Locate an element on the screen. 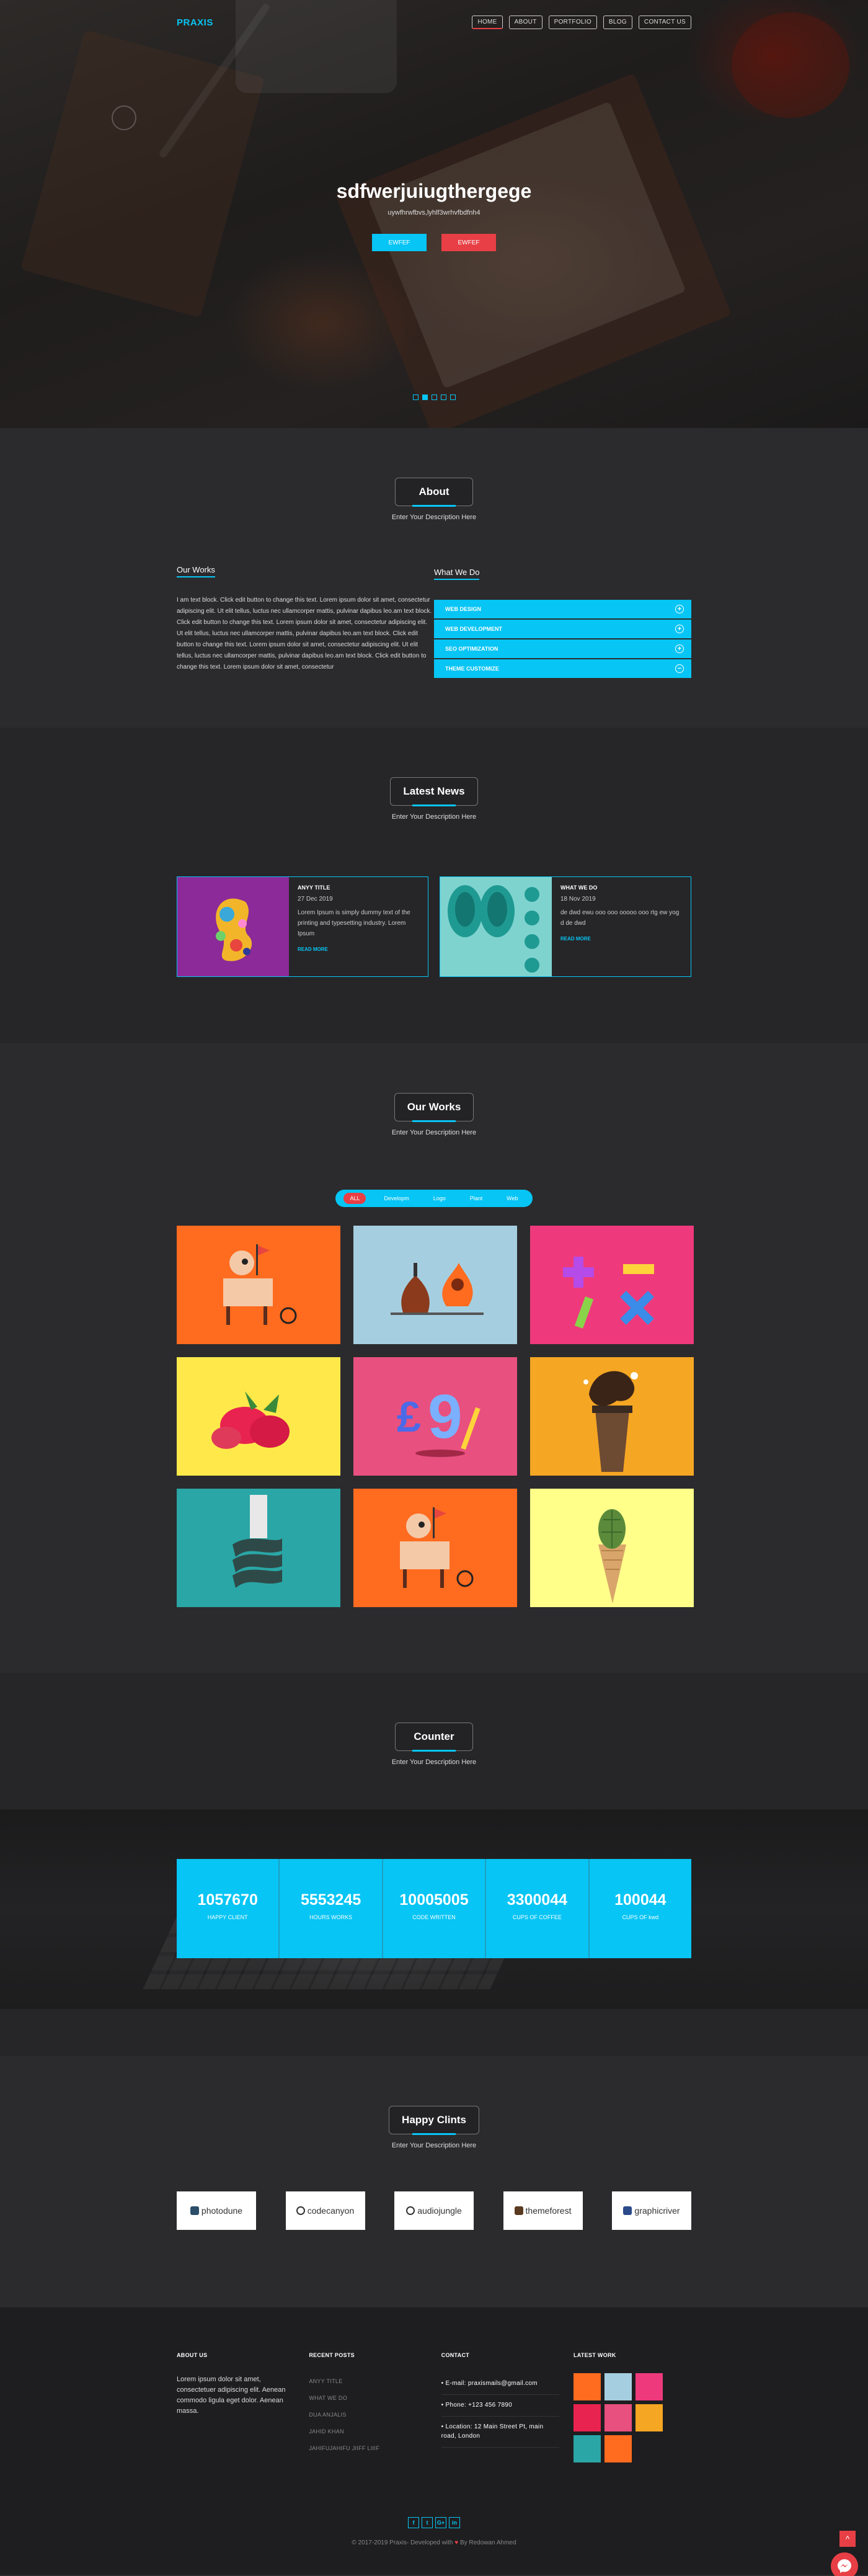  slider-dots is located at coordinates (434, 397).